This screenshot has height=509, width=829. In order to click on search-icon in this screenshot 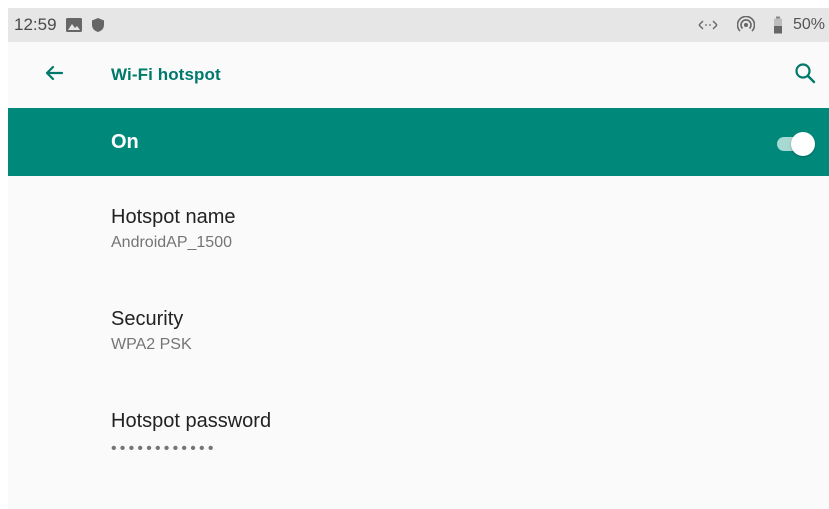, I will do `click(805, 75)`.